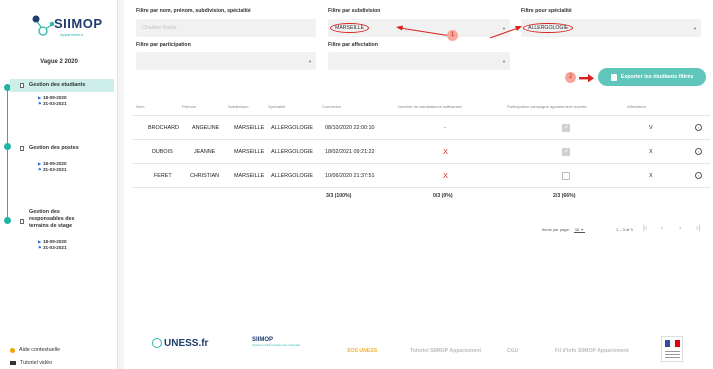 The width and height of the screenshot is (713, 369). What do you see at coordinates (421, 196) in the screenshot?
I see `table-totals-row: 3/3 (100%) 0/3 (0%) 2/3 (66%)` at bounding box center [421, 196].